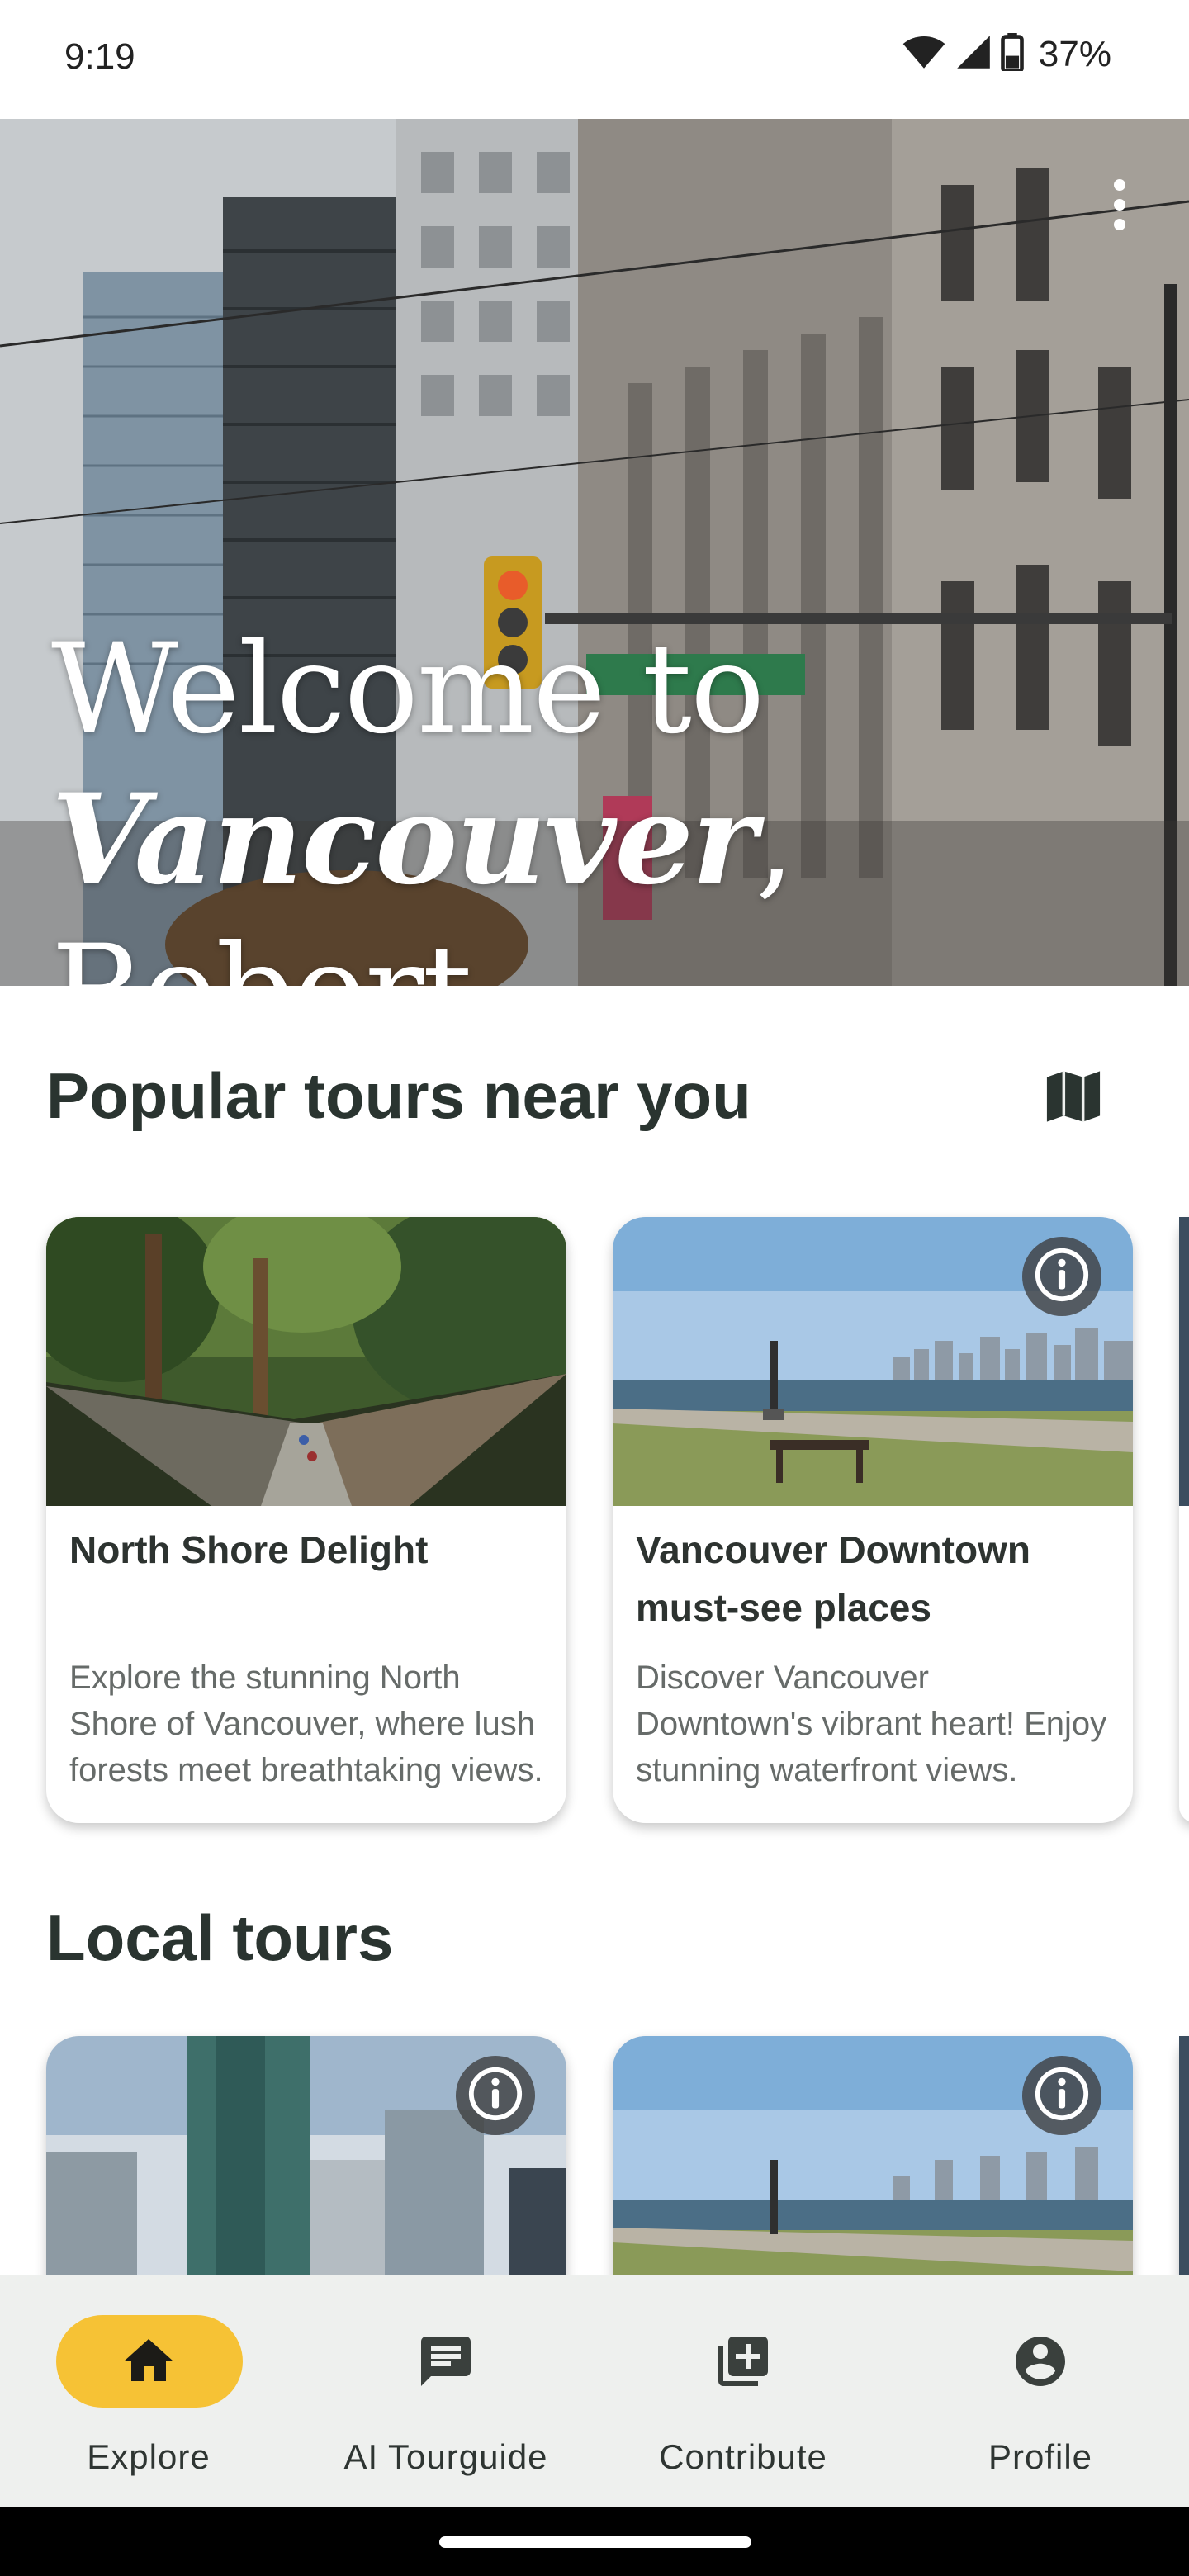  Describe the element at coordinates (149, 2361) in the screenshot. I see `home-icon` at that location.